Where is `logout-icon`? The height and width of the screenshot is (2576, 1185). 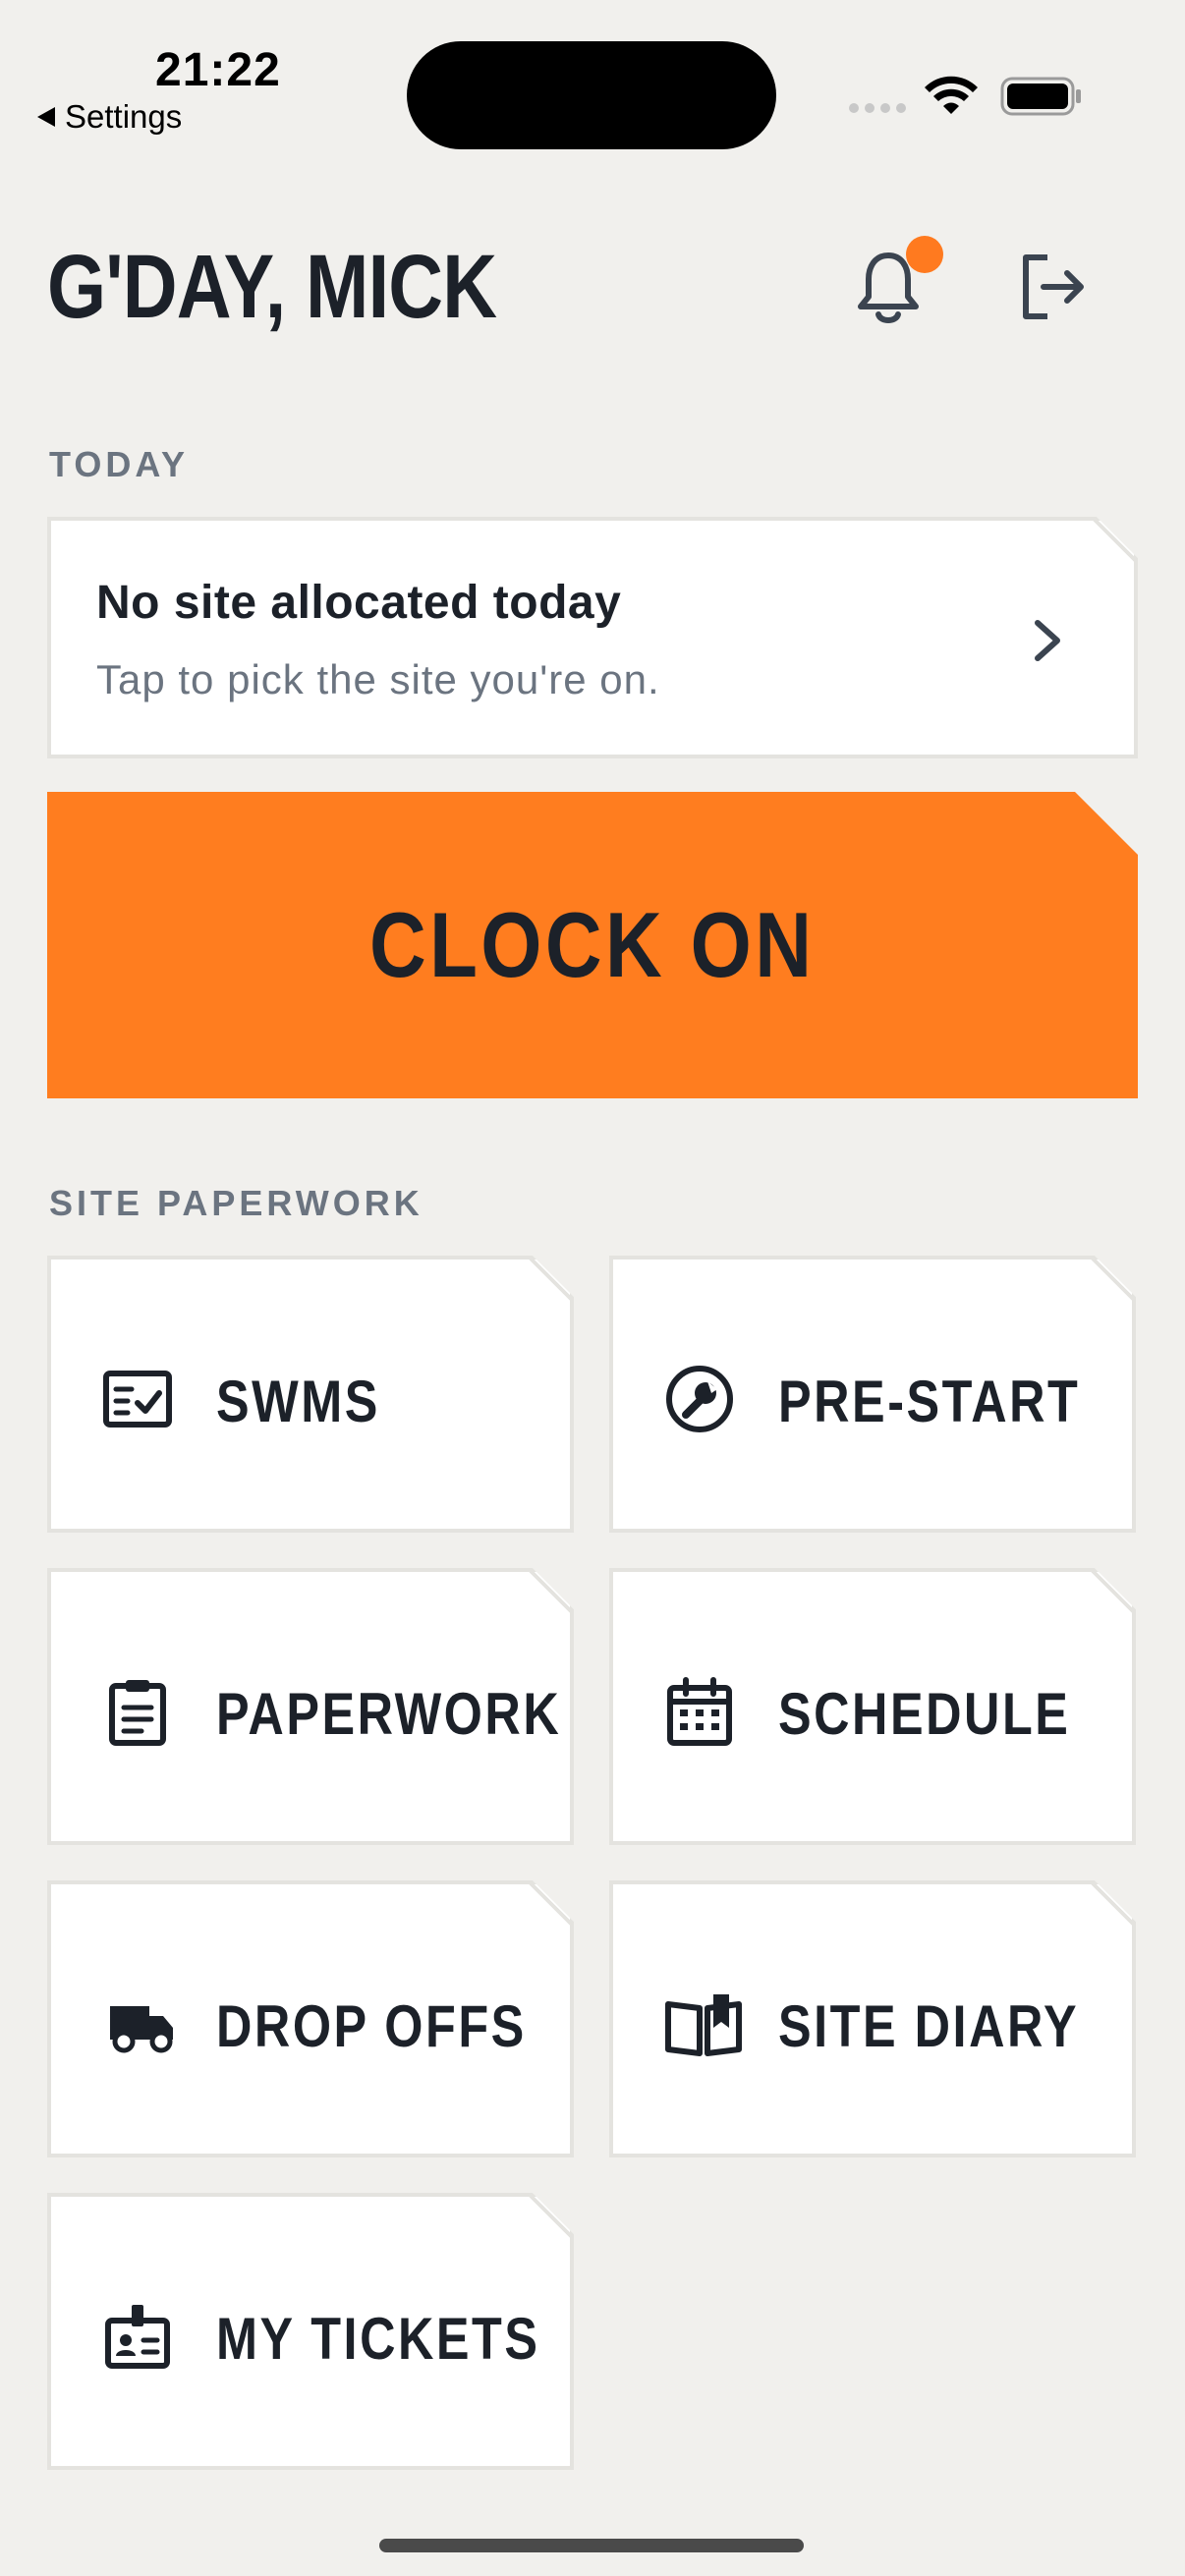
logout-icon is located at coordinates (1053, 287).